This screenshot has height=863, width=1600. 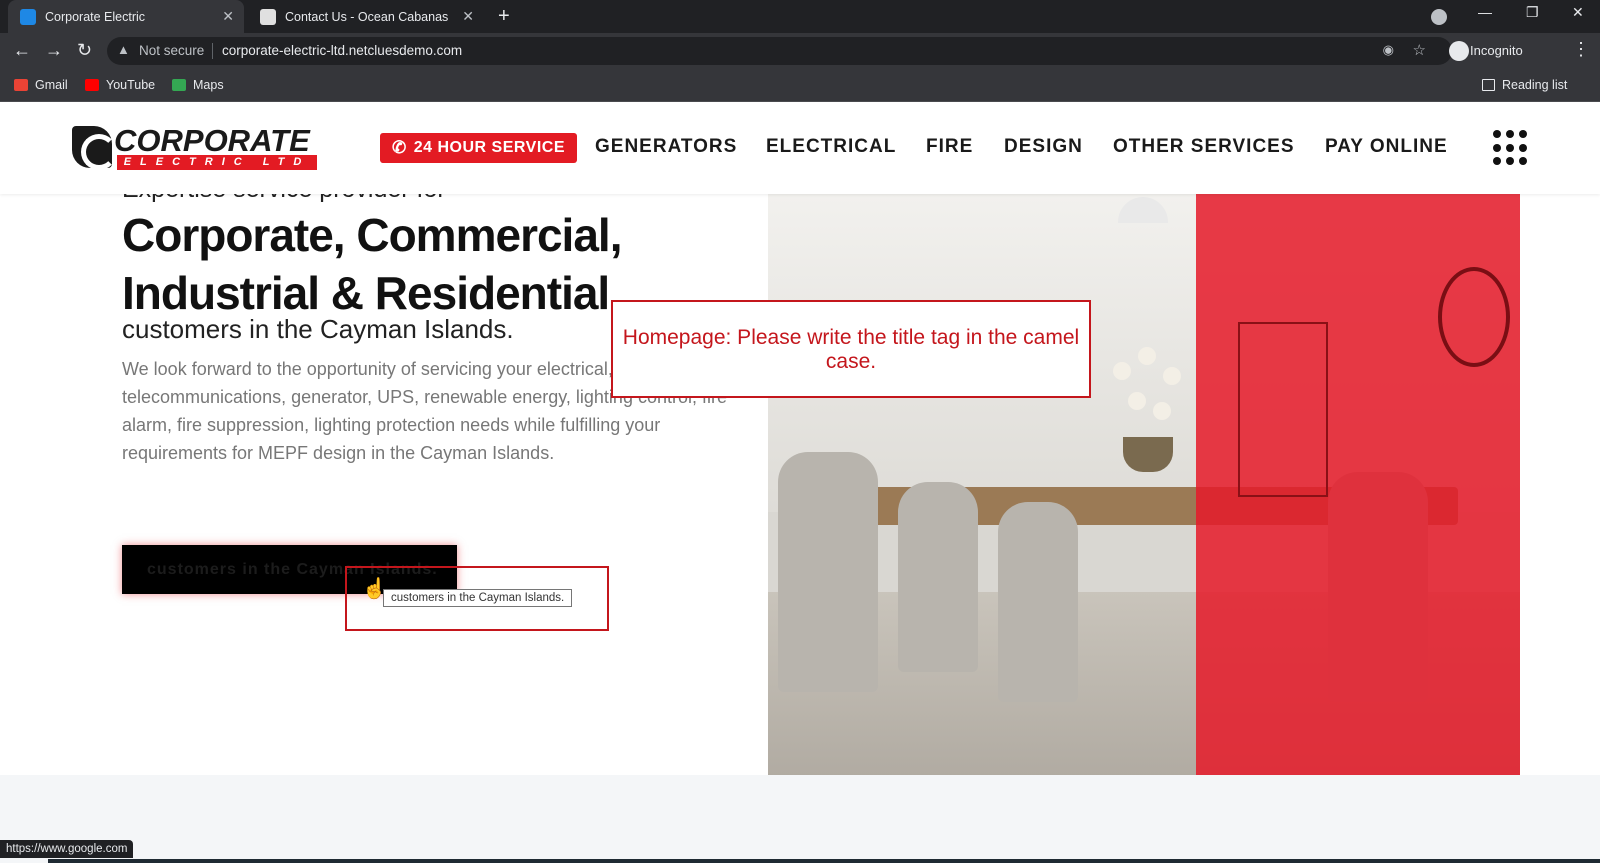 What do you see at coordinates (1496, 50) in the screenshot?
I see `profile-label: Incognito` at bounding box center [1496, 50].